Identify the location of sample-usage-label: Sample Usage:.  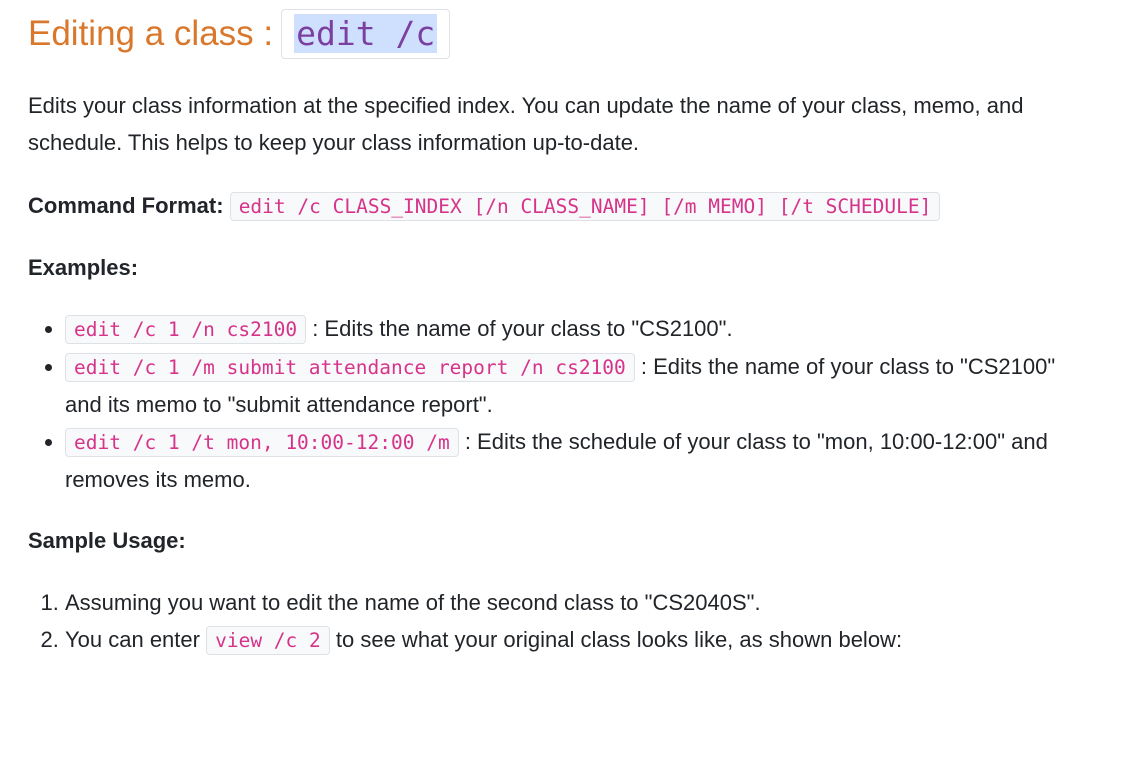
(107, 540).